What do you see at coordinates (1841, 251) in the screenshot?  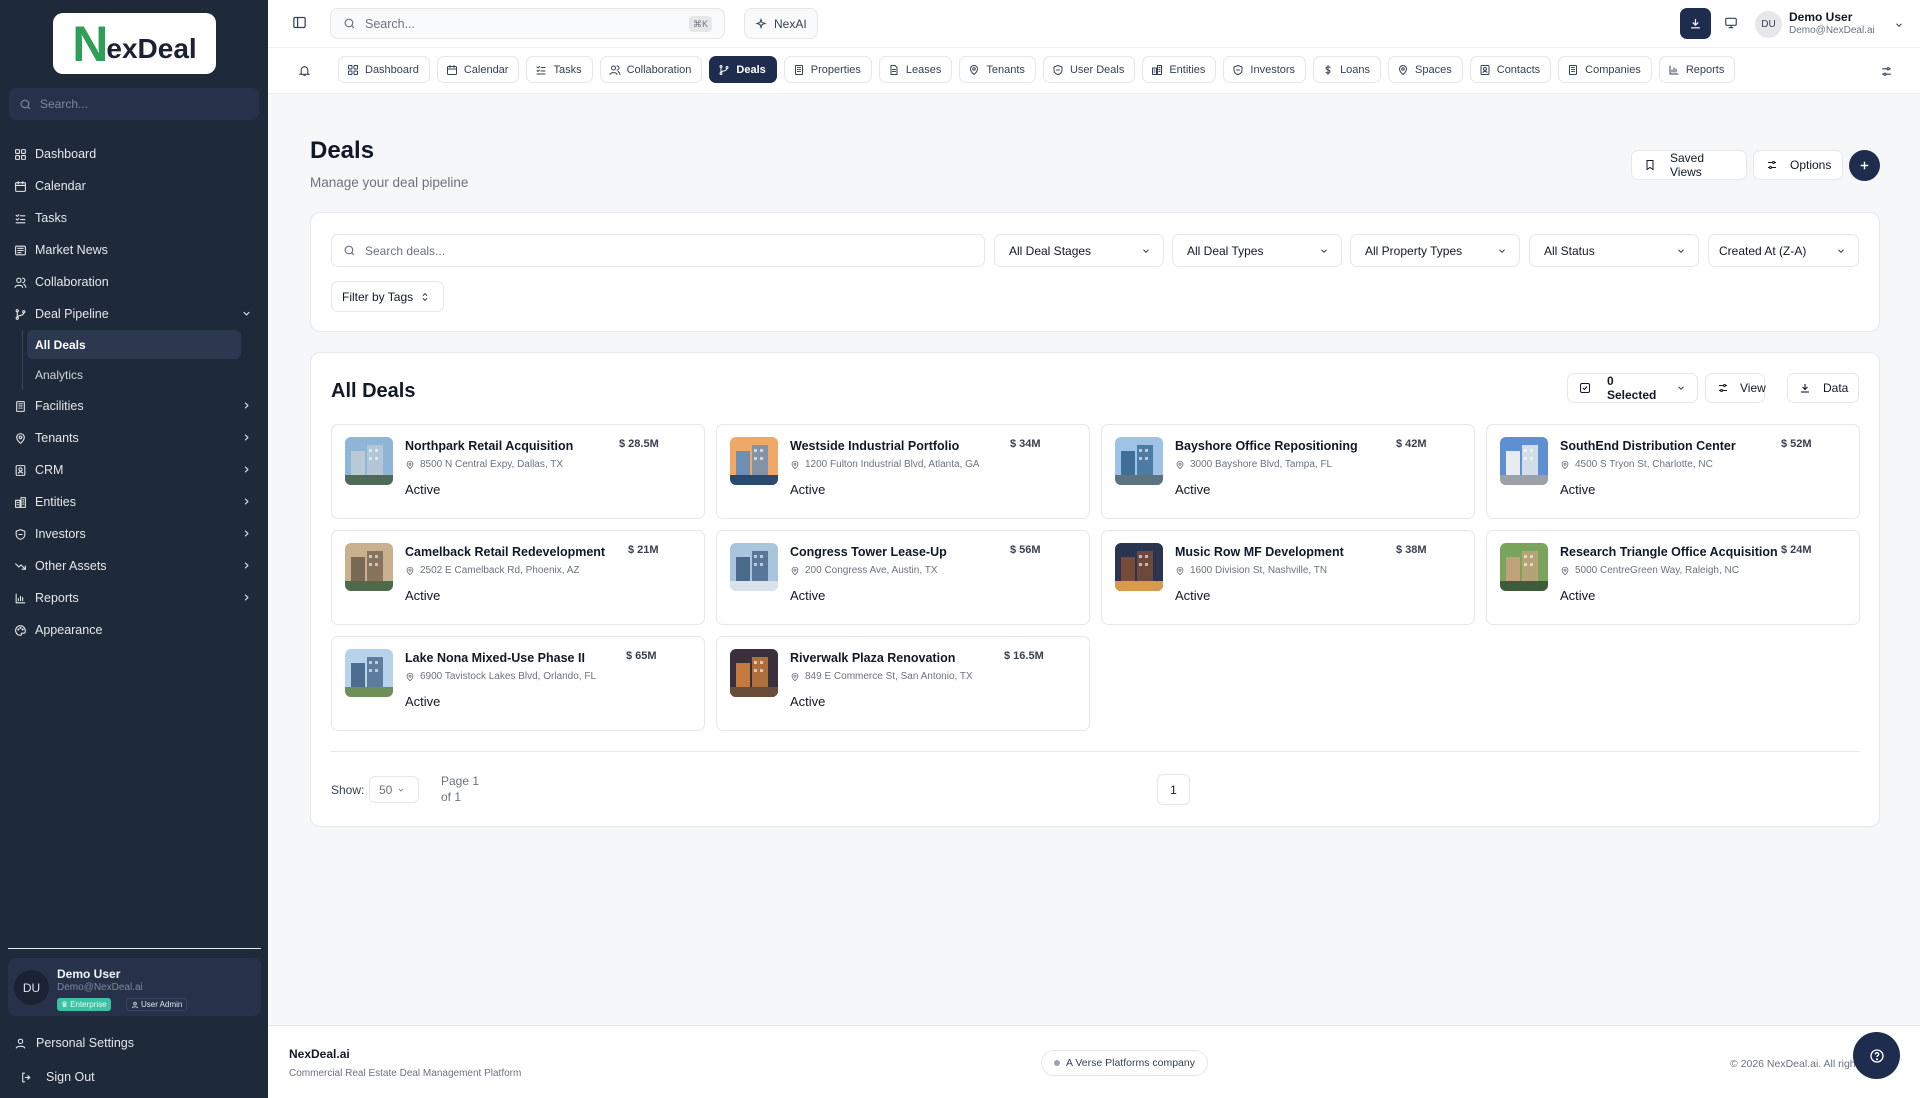 I see `chevron-down-icon` at bounding box center [1841, 251].